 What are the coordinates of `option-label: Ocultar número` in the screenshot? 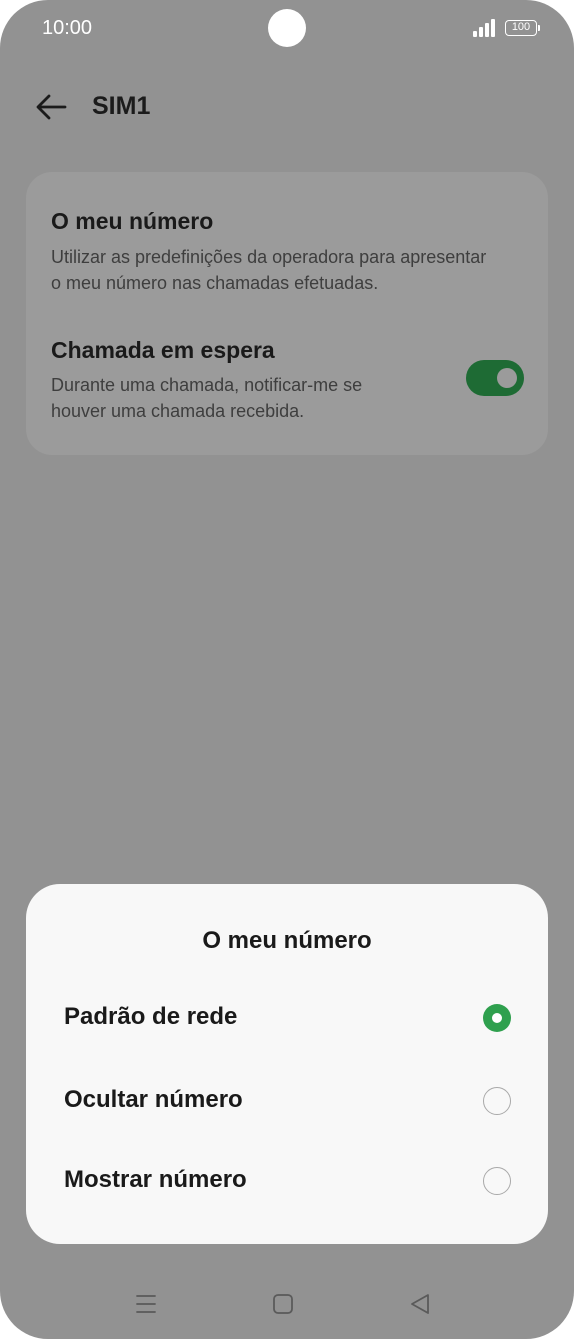 It's located at (153, 1099).